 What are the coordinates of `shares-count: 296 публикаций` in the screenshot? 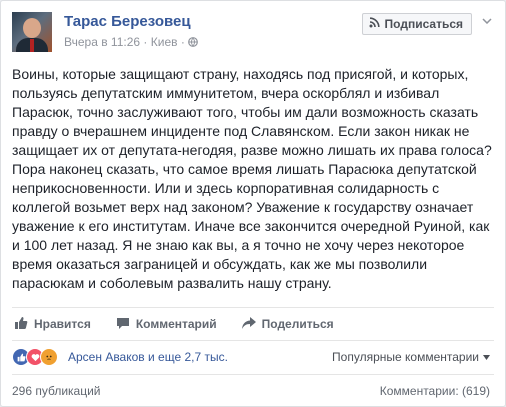 It's located at (56, 391).